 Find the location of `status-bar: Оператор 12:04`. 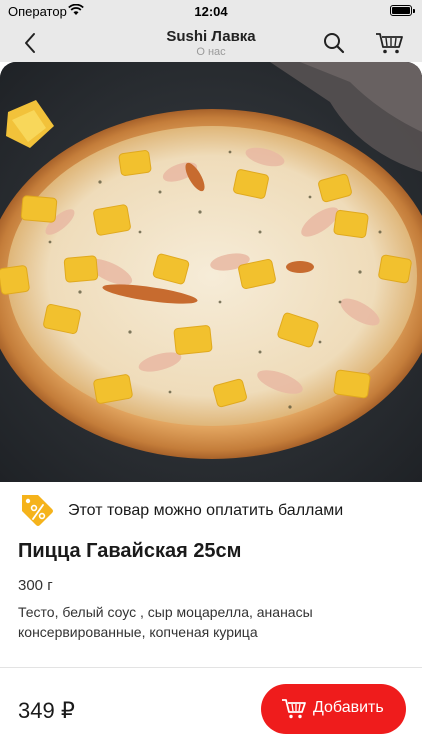

status-bar: Оператор 12:04 is located at coordinates (211, 11).